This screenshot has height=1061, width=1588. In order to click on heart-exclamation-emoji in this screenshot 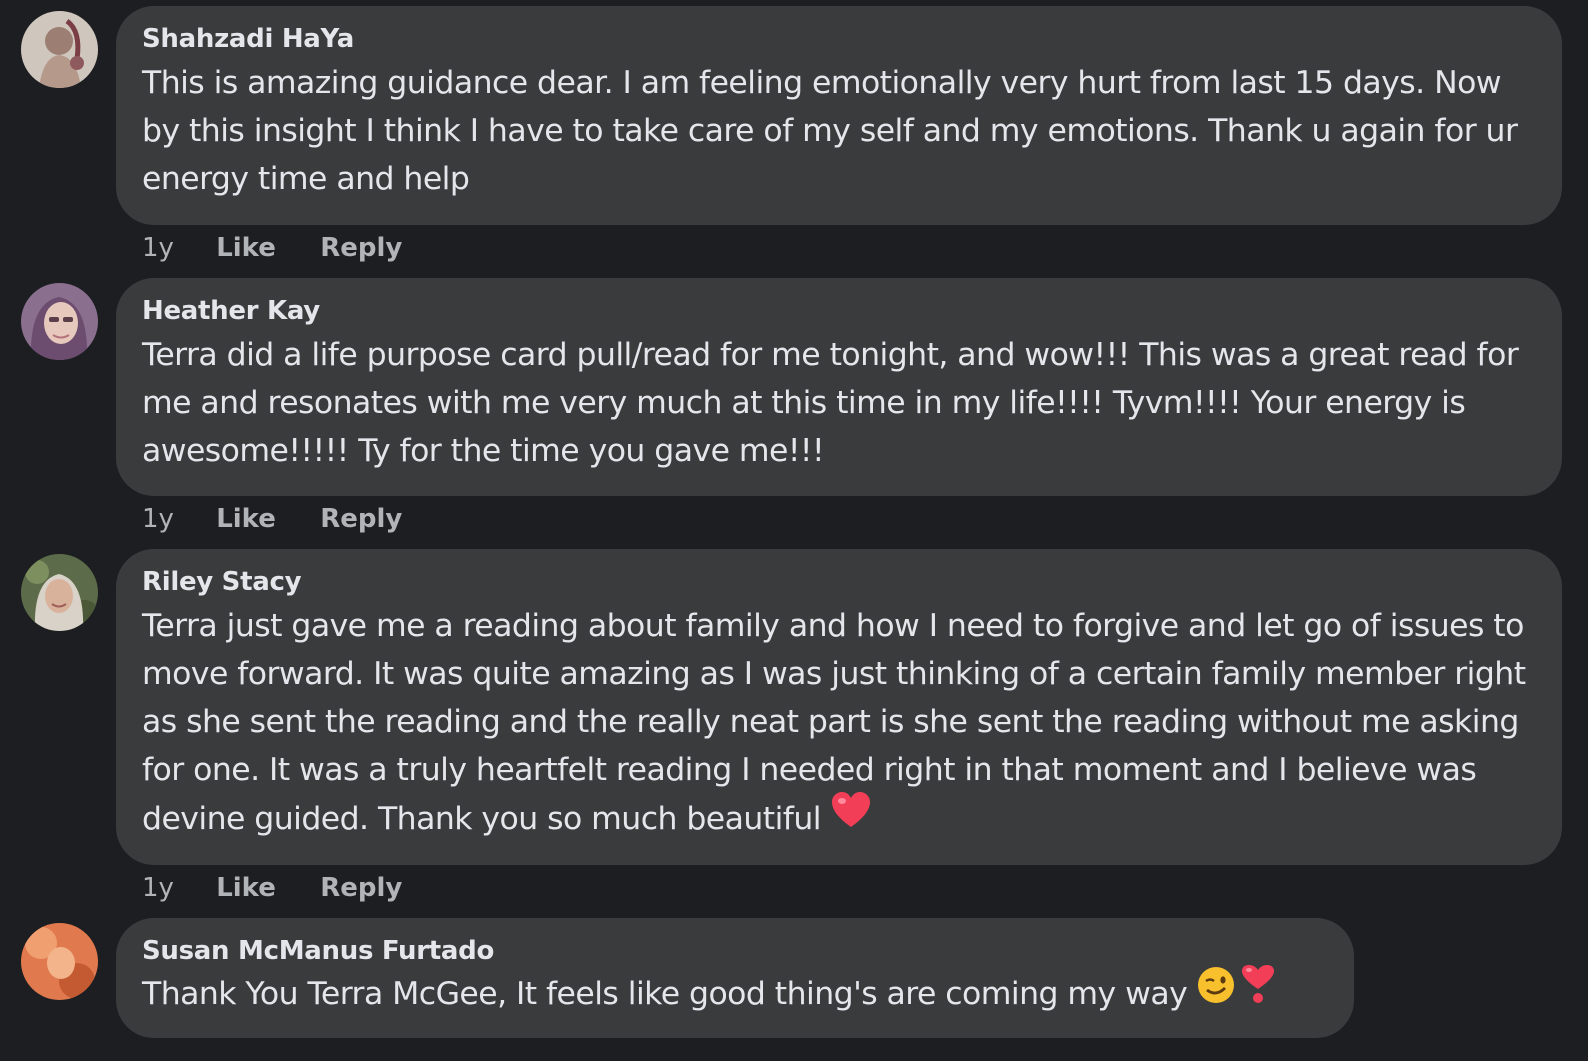, I will do `click(1258, 992)`.